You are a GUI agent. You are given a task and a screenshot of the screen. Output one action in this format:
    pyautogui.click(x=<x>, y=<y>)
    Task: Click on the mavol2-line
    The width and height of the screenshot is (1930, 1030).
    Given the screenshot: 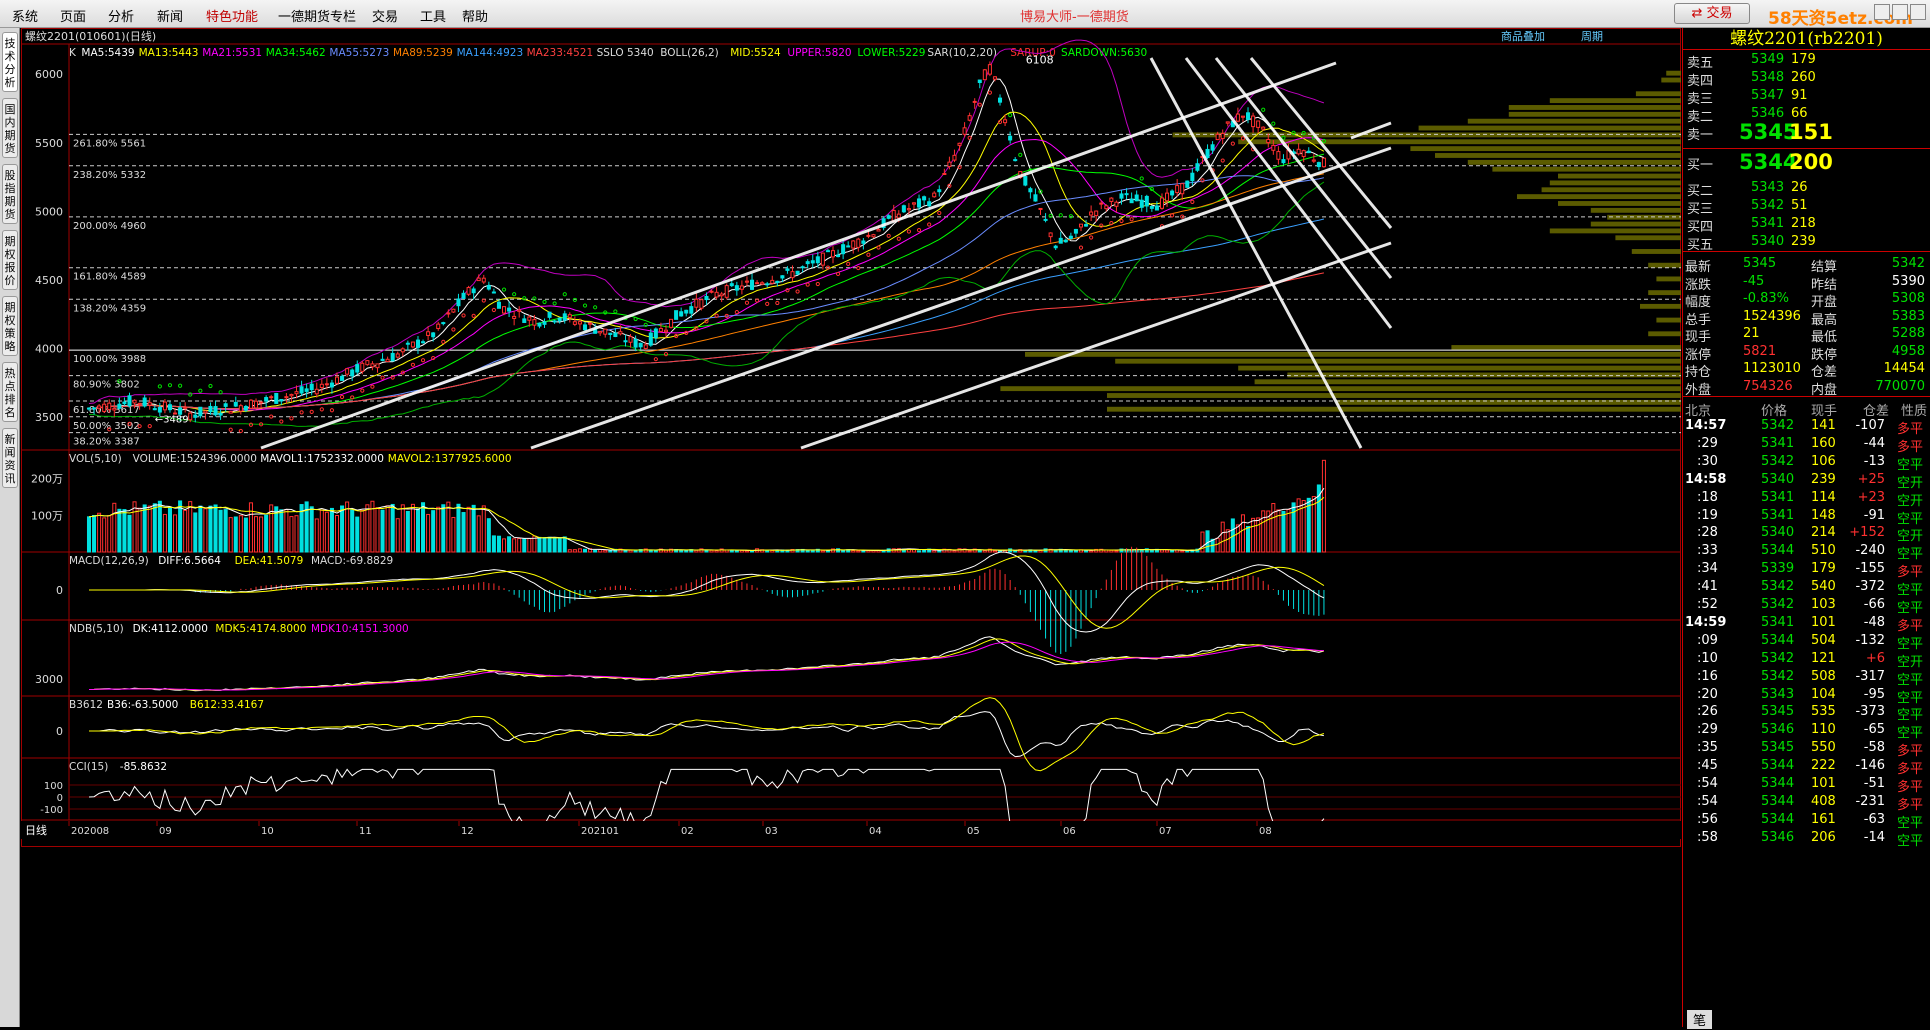 What is the action you would take?
    pyautogui.click(x=706, y=523)
    